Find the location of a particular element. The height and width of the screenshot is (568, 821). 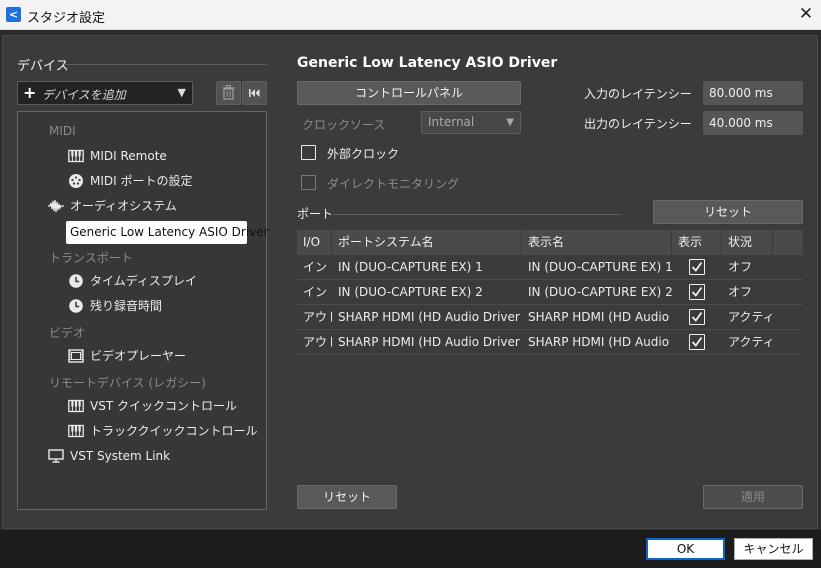

tree-item-label: オーディオシステム is located at coordinates (123, 206).